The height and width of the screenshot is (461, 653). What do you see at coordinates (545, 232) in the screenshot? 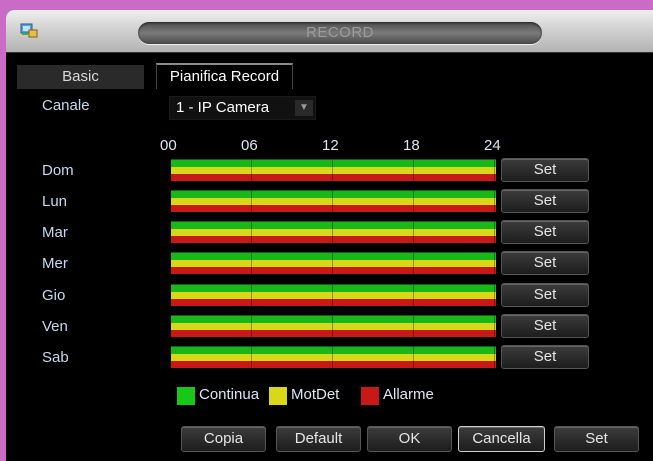
I see `set-button-mar: Set` at bounding box center [545, 232].